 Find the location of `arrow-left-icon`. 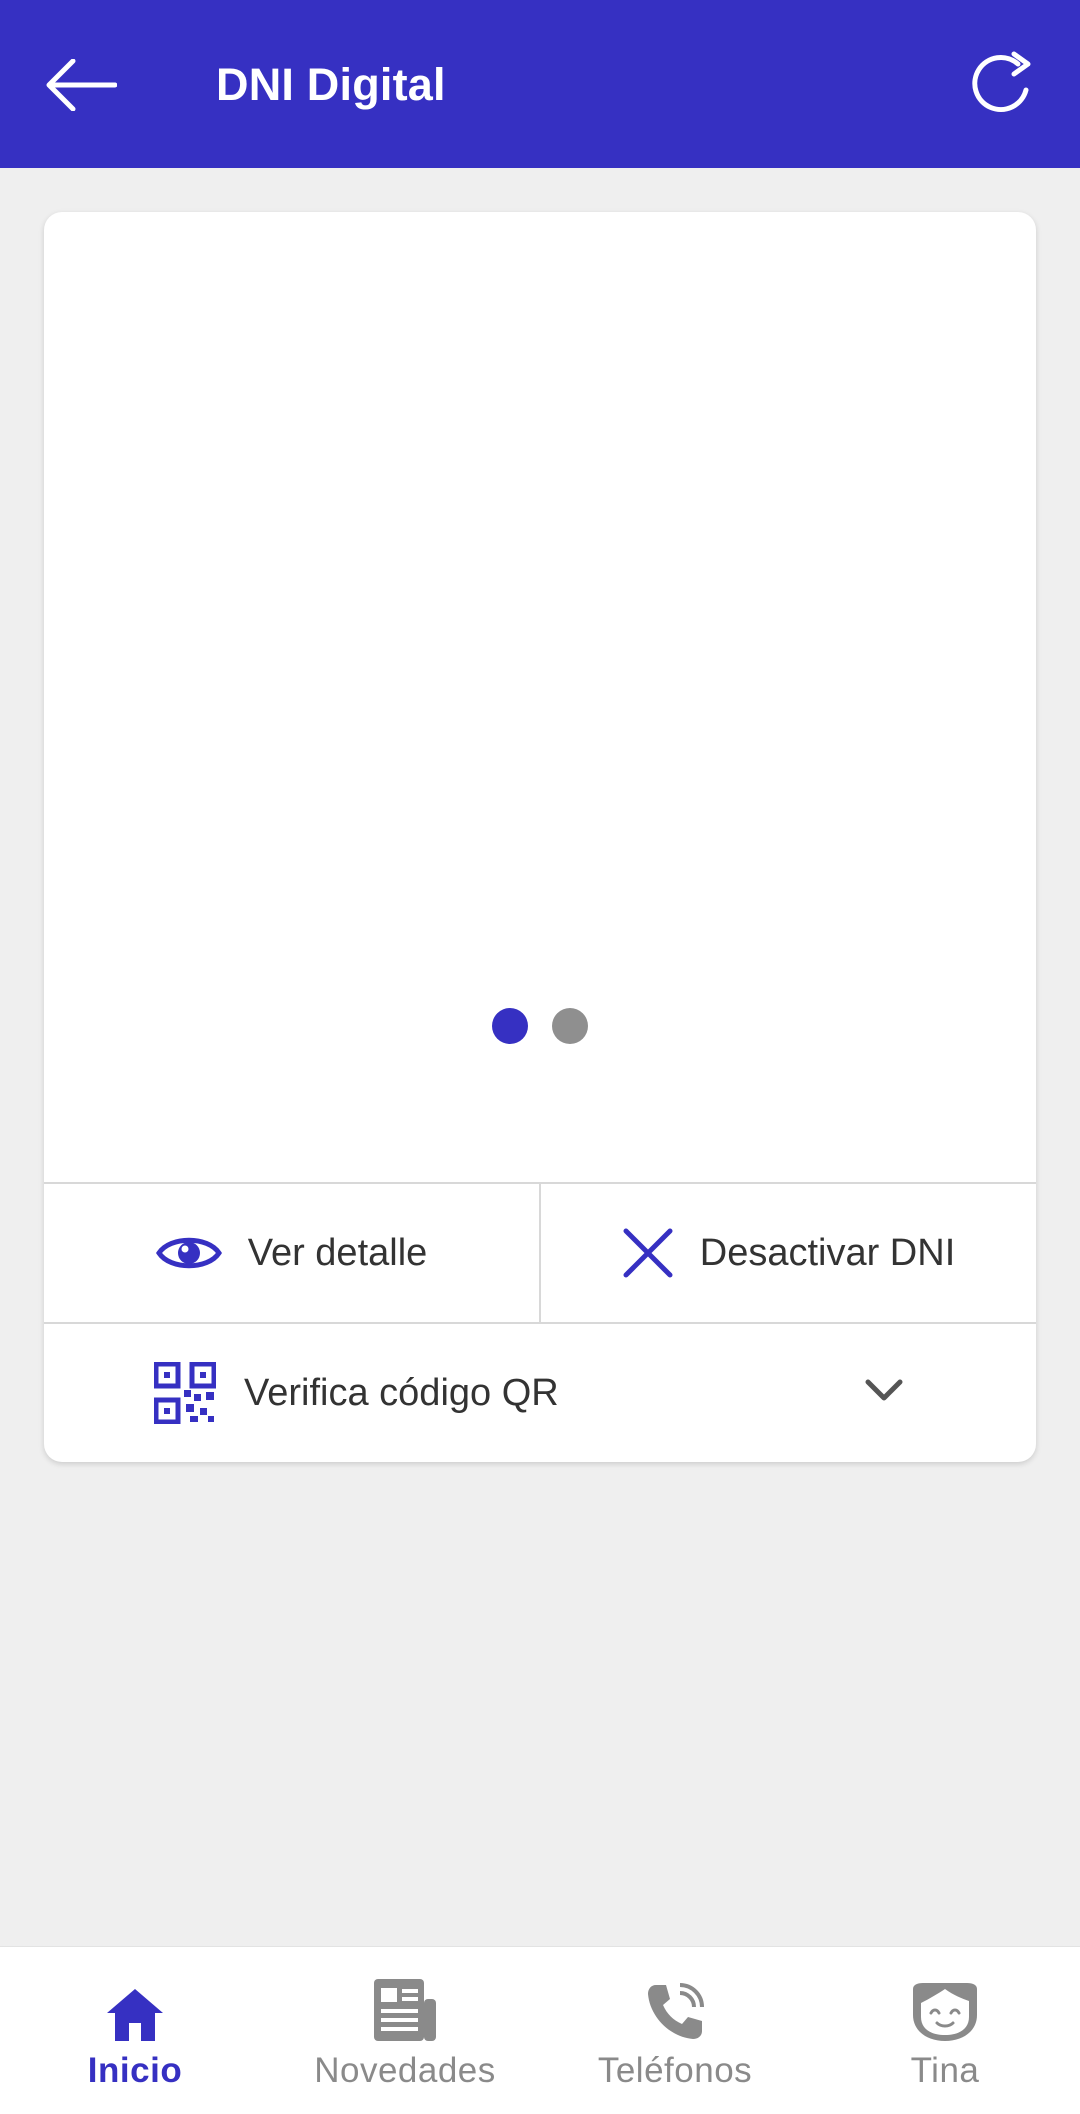

arrow-left-icon is located at coordinates (81, 85).